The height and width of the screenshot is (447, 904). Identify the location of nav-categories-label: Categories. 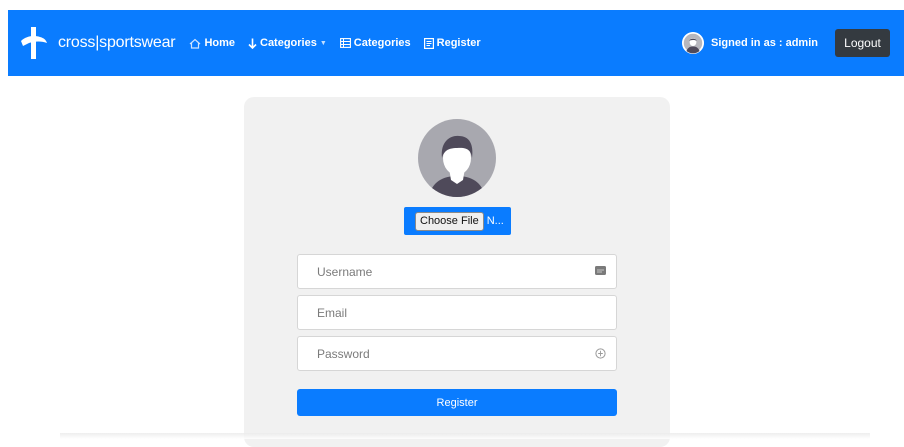
(382, 43).